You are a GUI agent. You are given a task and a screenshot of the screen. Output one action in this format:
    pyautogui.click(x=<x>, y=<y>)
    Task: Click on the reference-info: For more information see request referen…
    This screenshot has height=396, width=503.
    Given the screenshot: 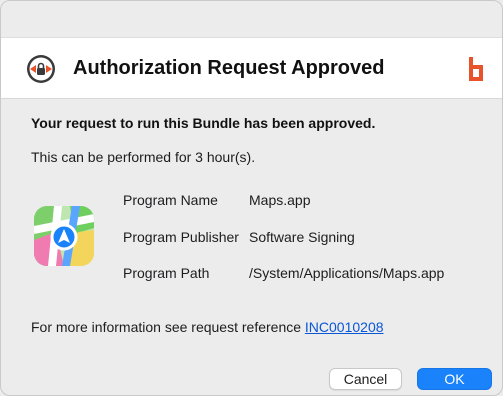 What is the action you would take?
    pyautogui.click(x=207, y=327)
    